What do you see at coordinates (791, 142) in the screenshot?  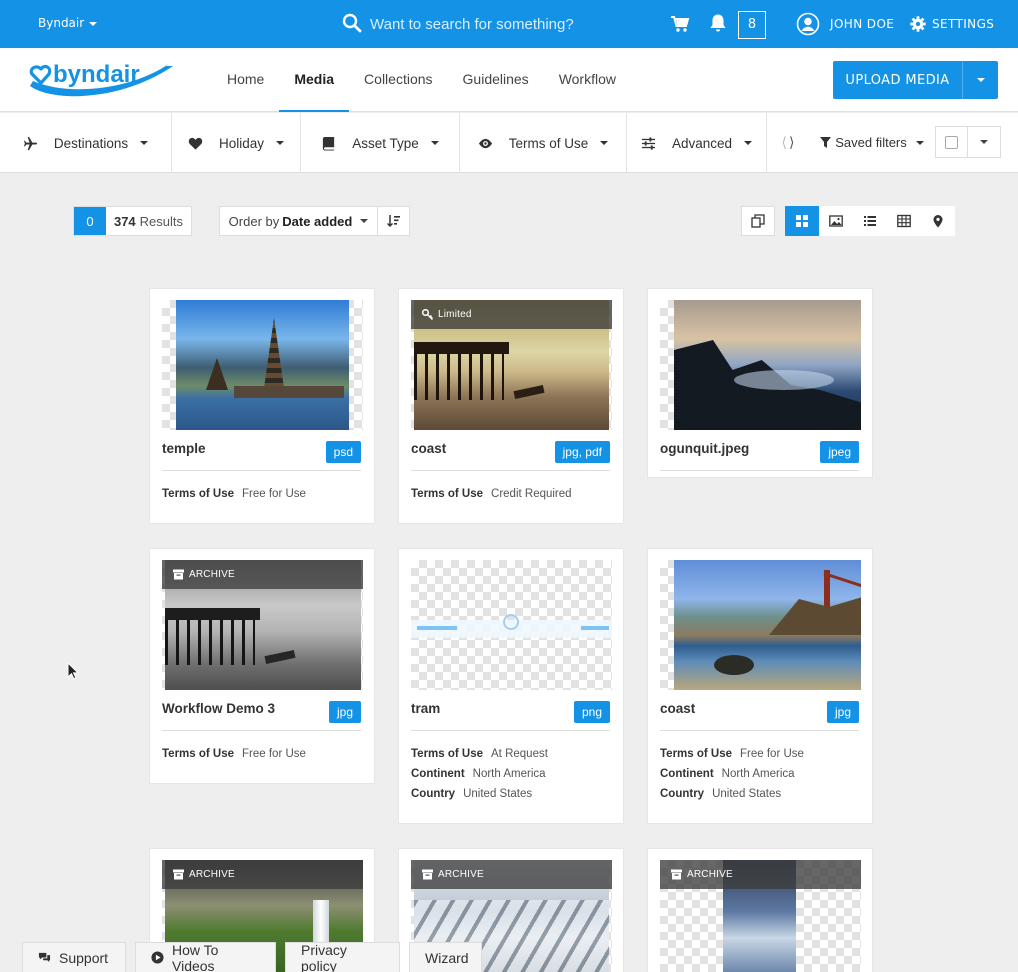 I see `chevron-right-icon: ⟩` at bounding box center [791, 142].